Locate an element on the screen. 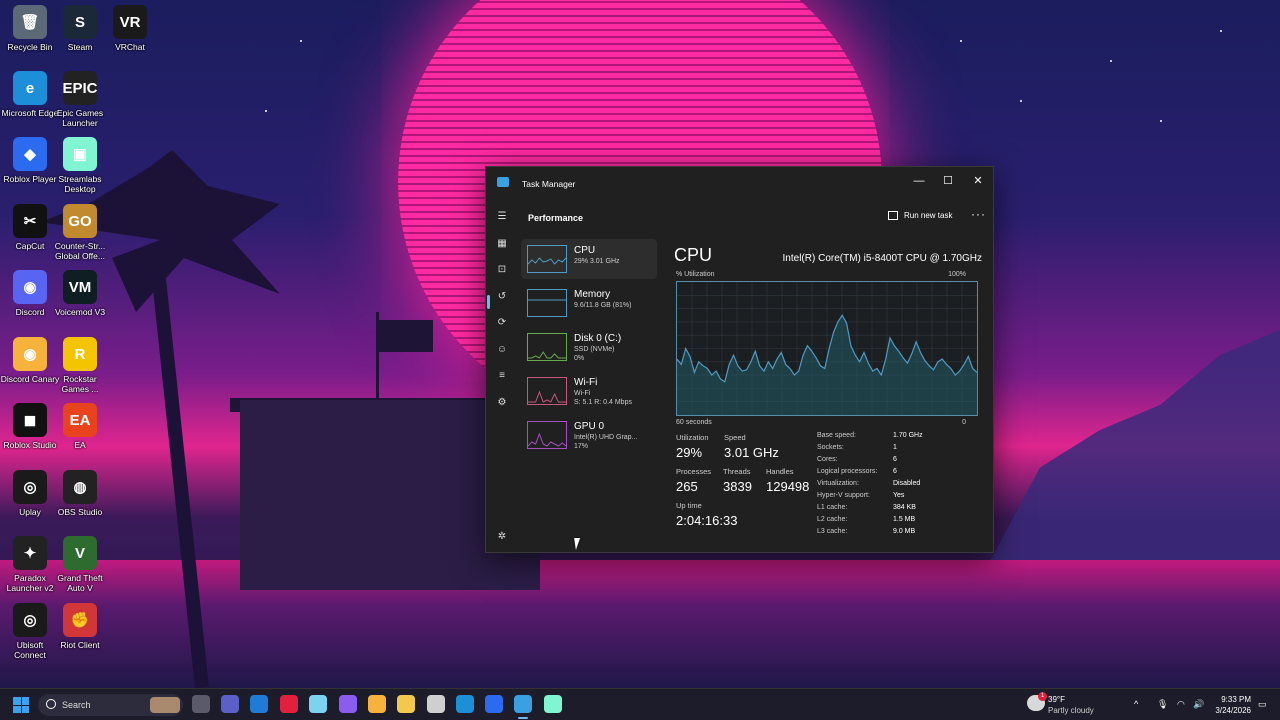 This screenshot has width=1280, height=720. desktop-icon-label: Grand Theft Auto V is located at coordinates (80, 583).